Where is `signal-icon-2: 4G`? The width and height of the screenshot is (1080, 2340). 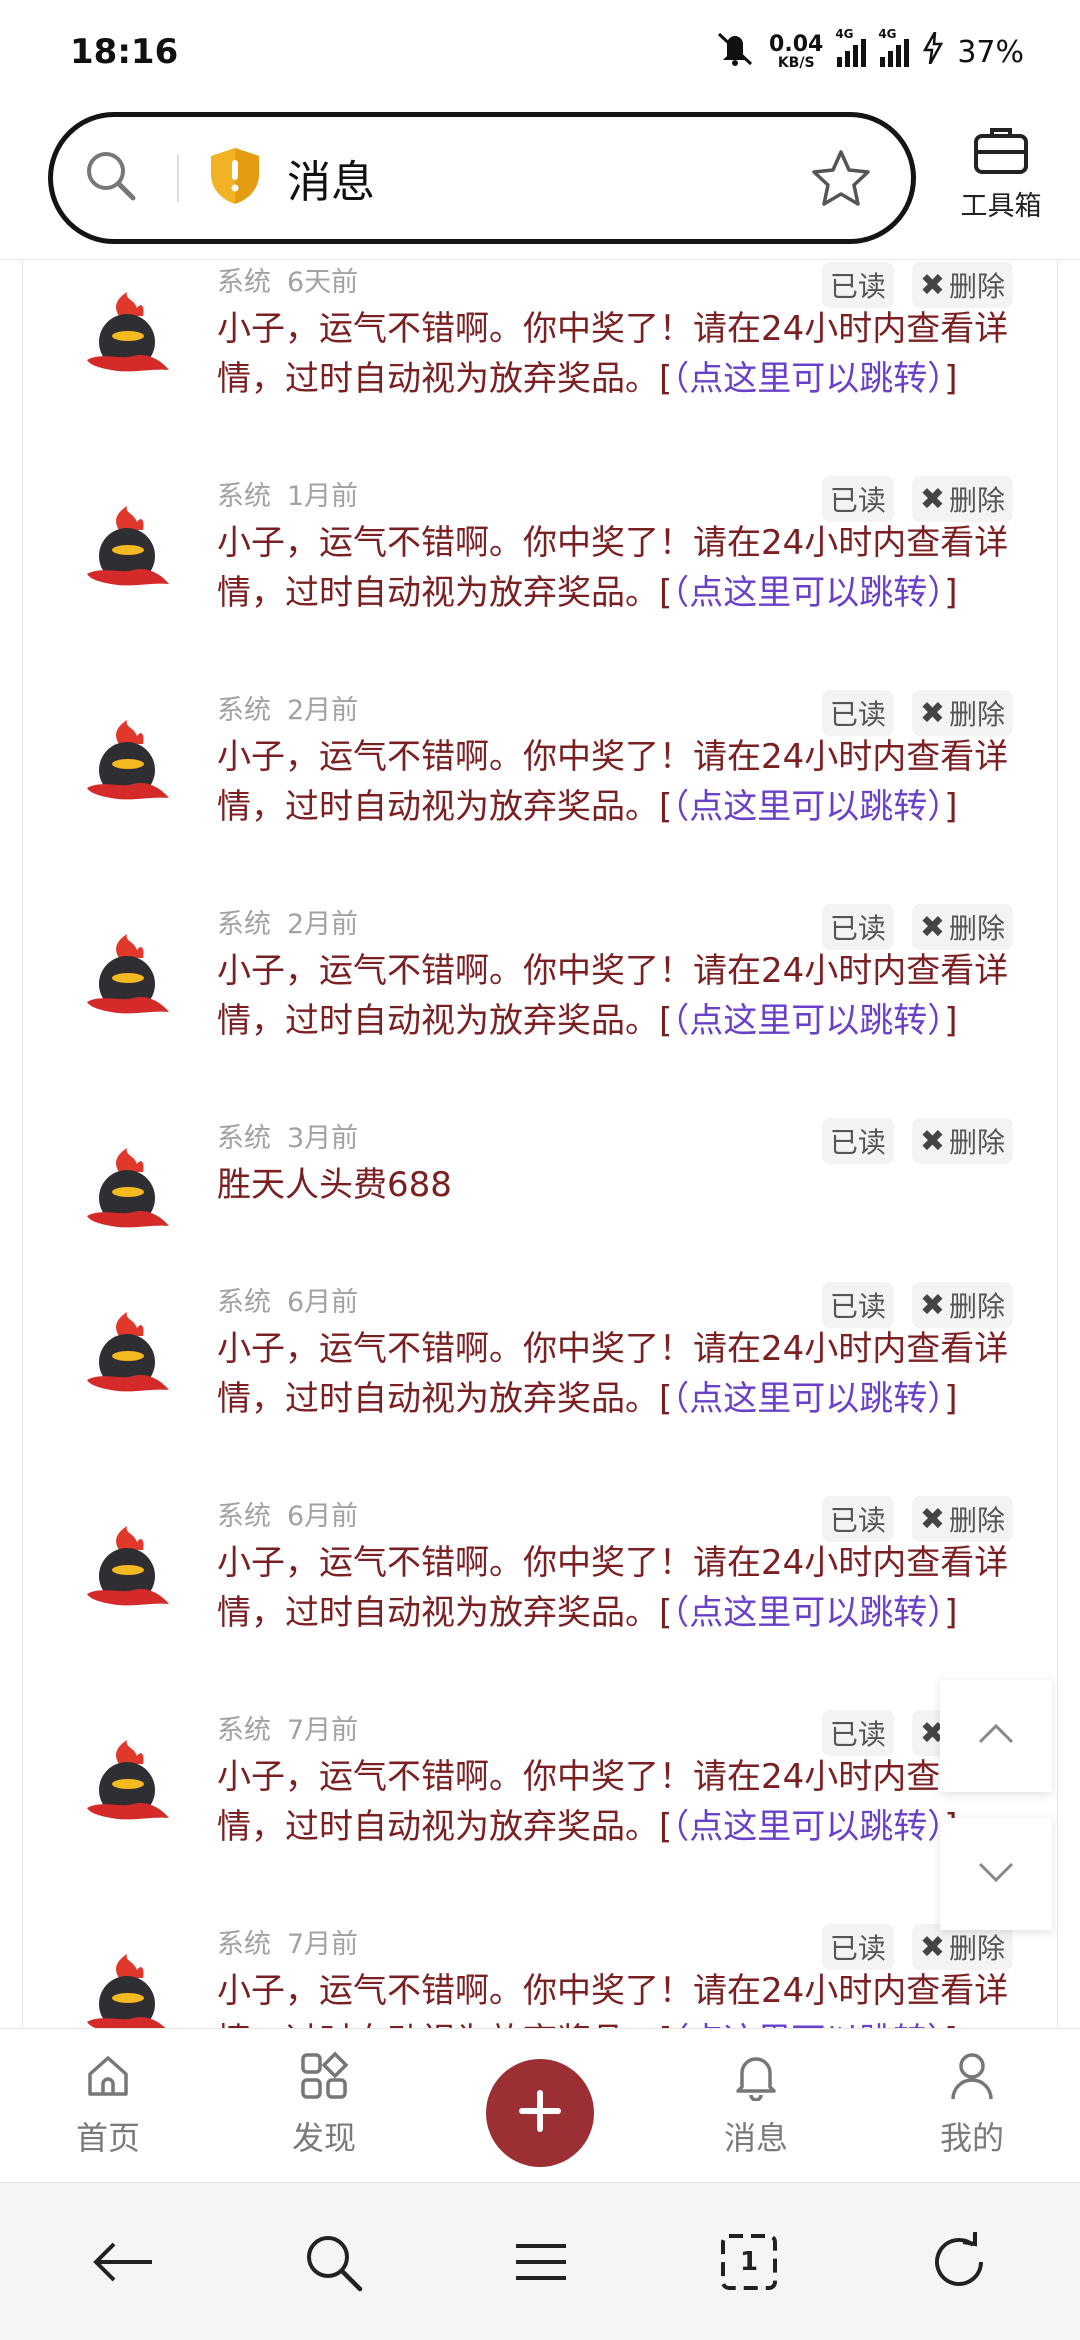
signal-icon-2: 4G is located at coordinates (894, 47).